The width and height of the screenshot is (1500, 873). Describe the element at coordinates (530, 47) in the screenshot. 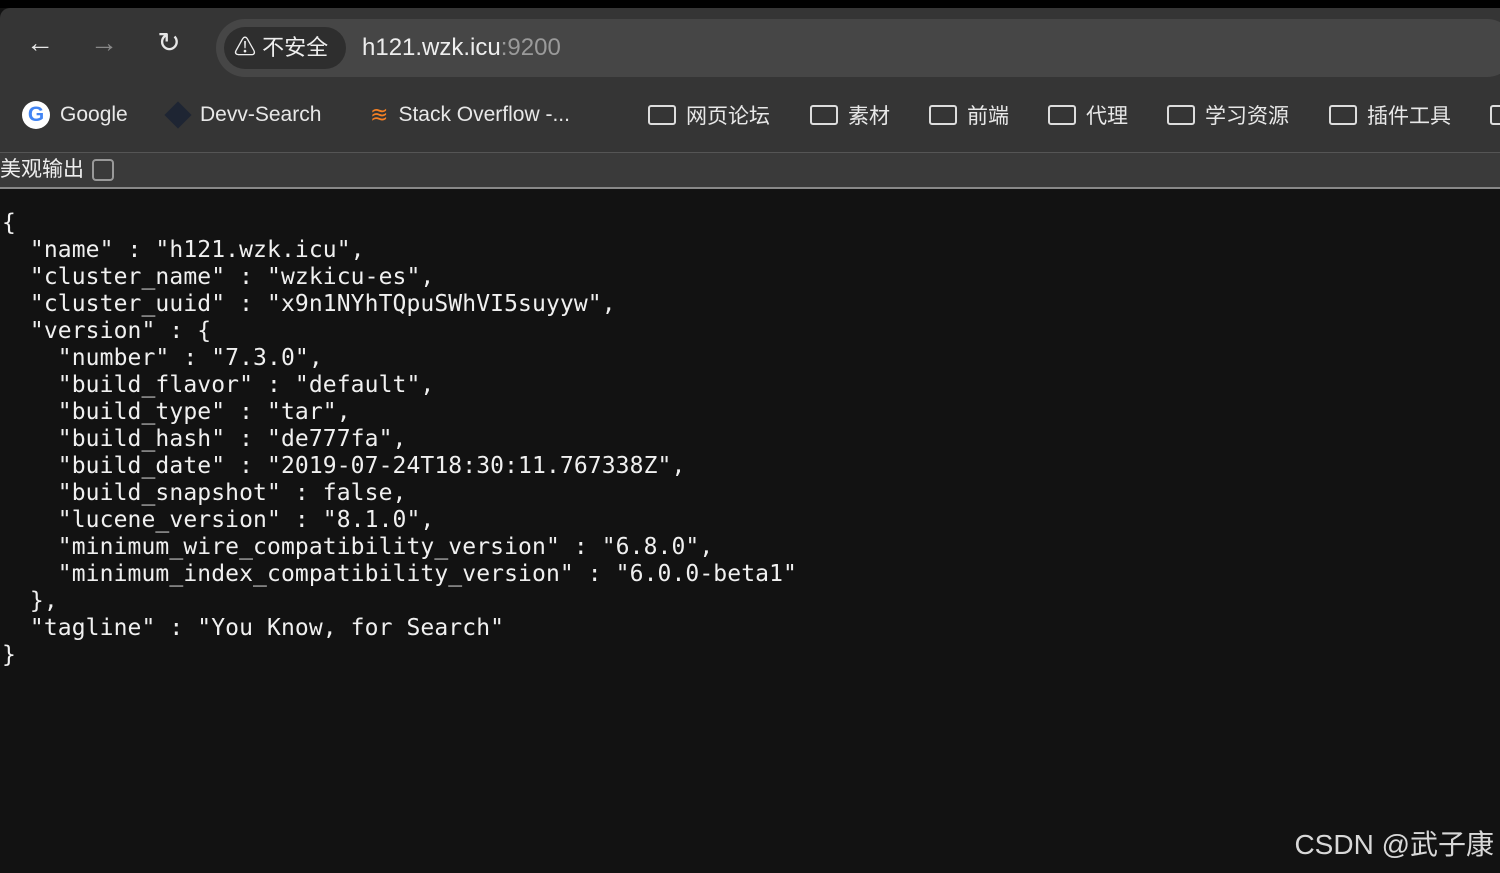

I see `url-port: :9200` at that location.